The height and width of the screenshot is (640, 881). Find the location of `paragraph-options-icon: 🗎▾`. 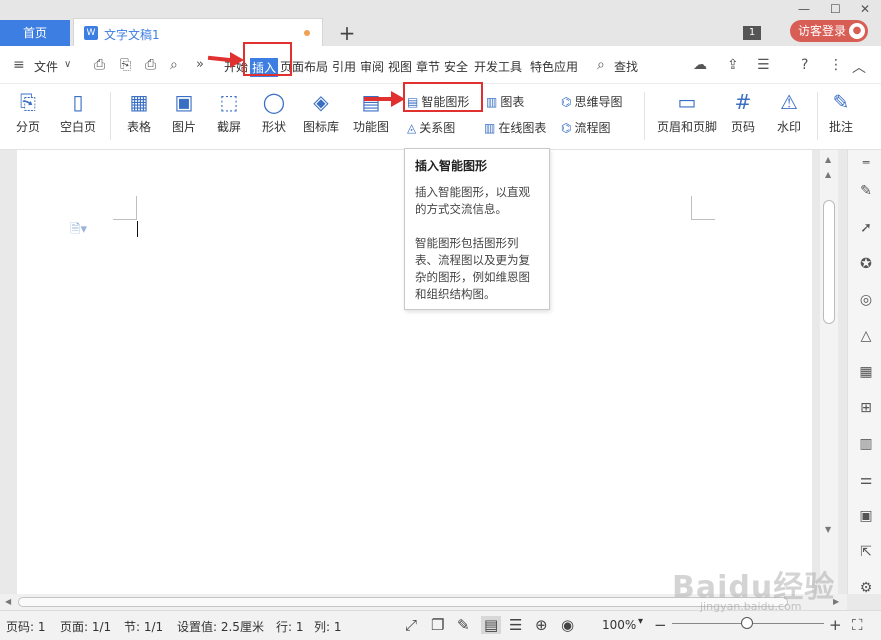

paragraph-options-icon: 🗎▾ is located at coordinates (78, 231).